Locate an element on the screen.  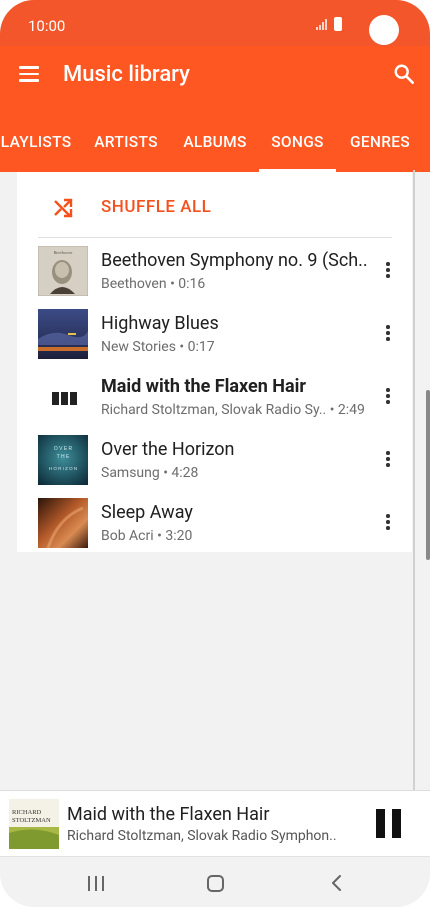
tab-bar: PLAYLISTS ARTISTS ALBUMS SONGS GENRES is located at coordinates (215, 140).